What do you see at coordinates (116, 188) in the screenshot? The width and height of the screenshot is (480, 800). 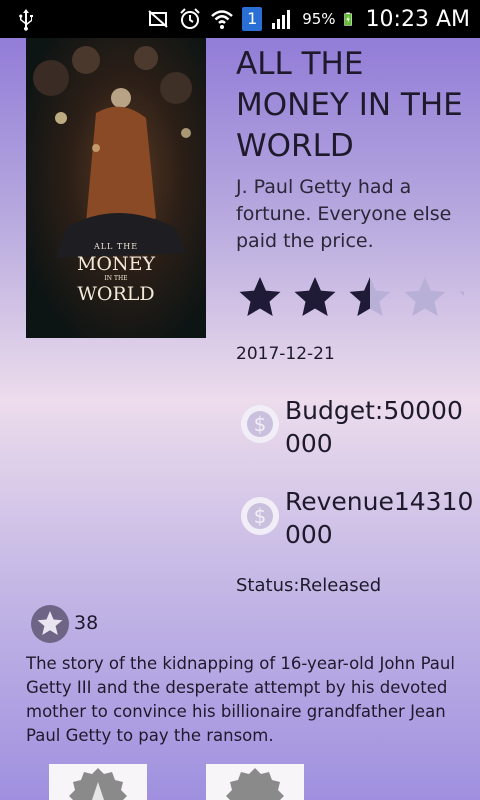 I see `movie-poster: ALL THE MONEY IN THE WORLD` at bounding box center [116, 188].